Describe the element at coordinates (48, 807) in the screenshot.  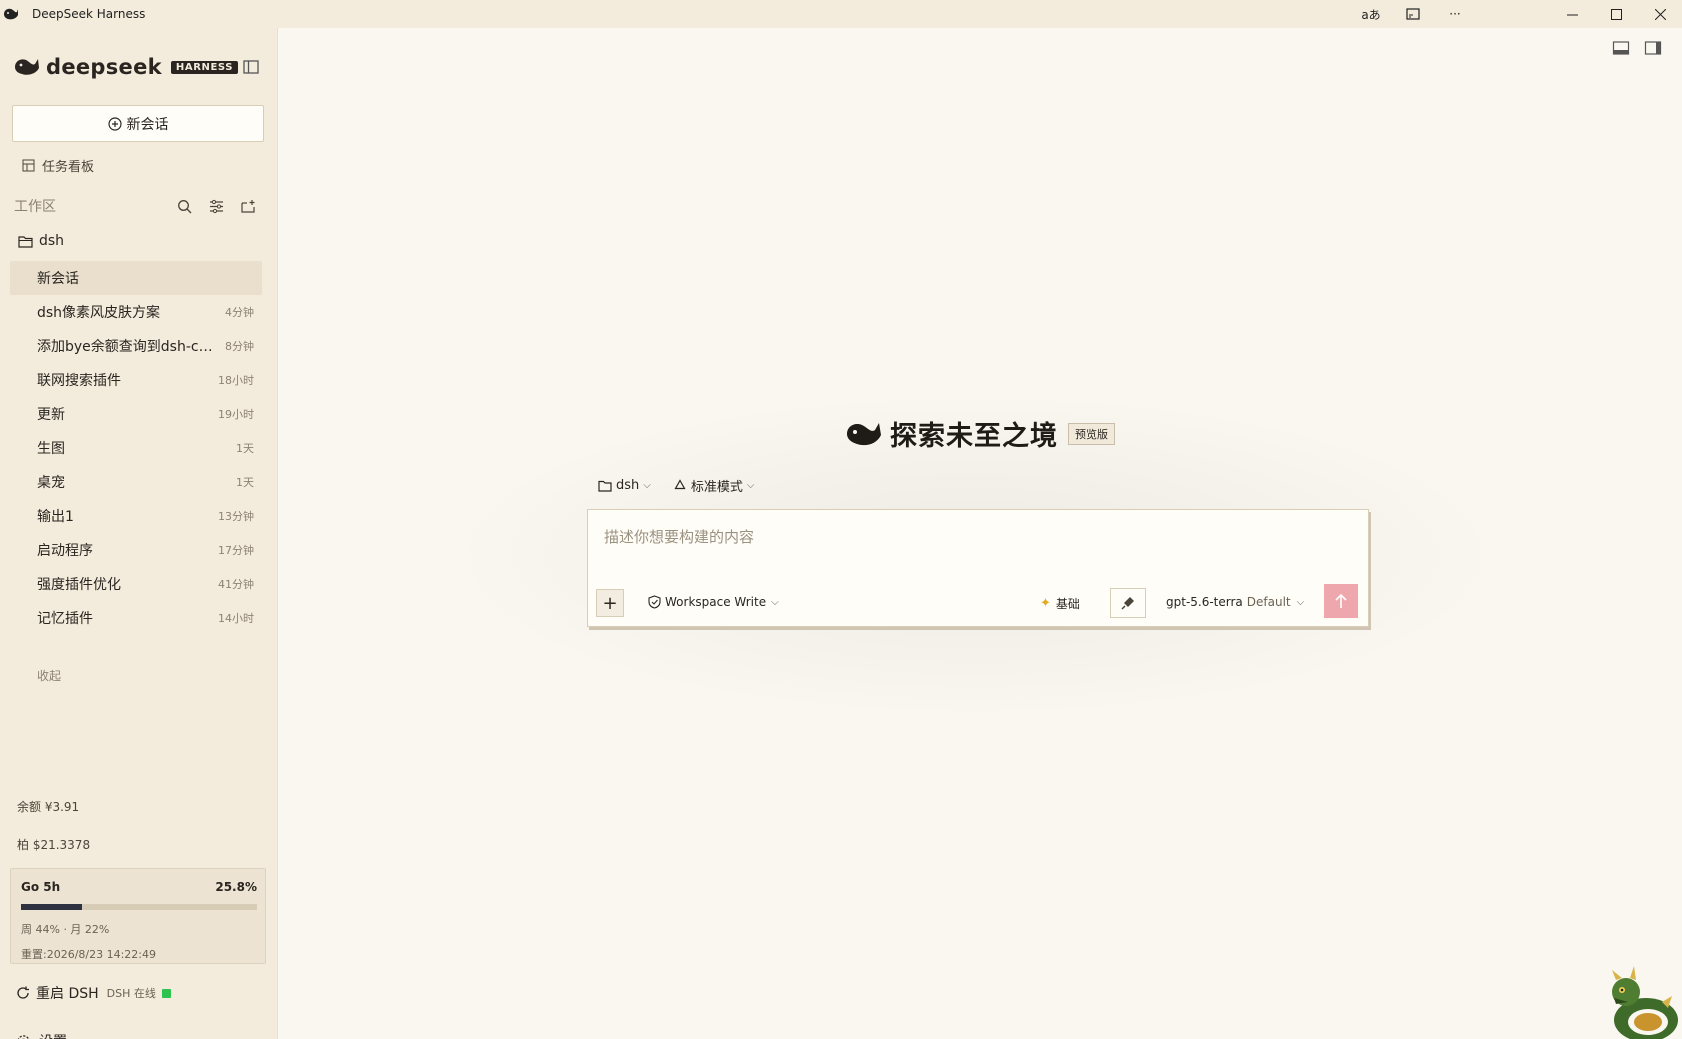
I see `balance-text: 余额 ¥3.91` at that location.